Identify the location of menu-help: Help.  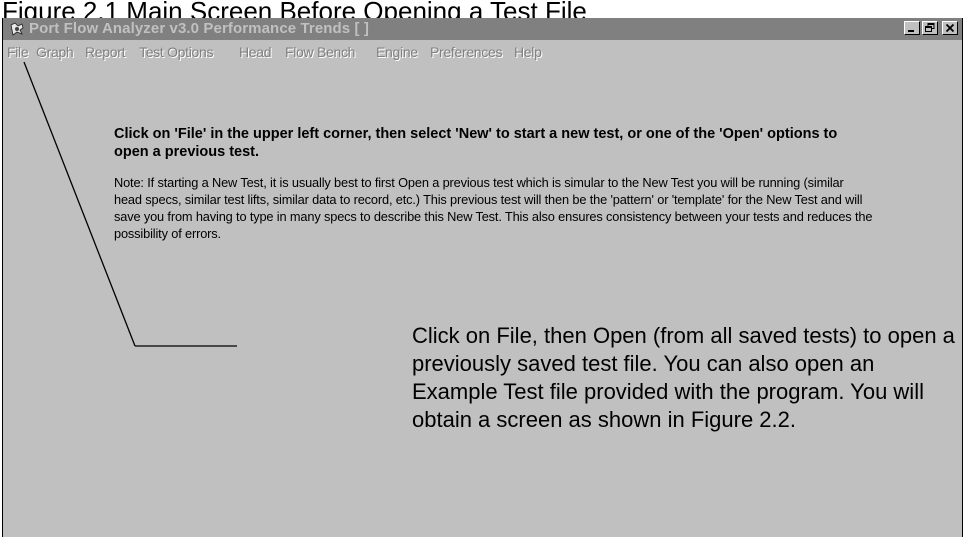
(528, 52).